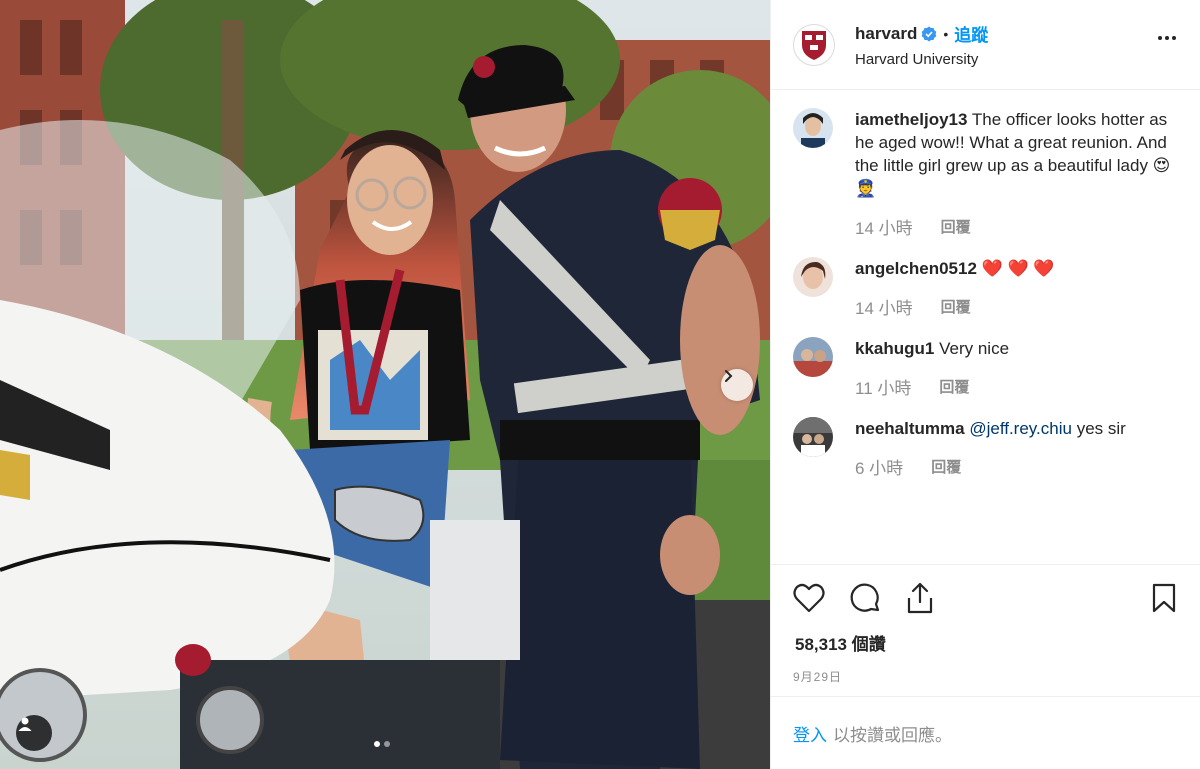 Image resolution: width=1200 pixels, height=769 pixels. I want to click on account-info: harvard • 追蹤 Harvard University, so click(921, 45).